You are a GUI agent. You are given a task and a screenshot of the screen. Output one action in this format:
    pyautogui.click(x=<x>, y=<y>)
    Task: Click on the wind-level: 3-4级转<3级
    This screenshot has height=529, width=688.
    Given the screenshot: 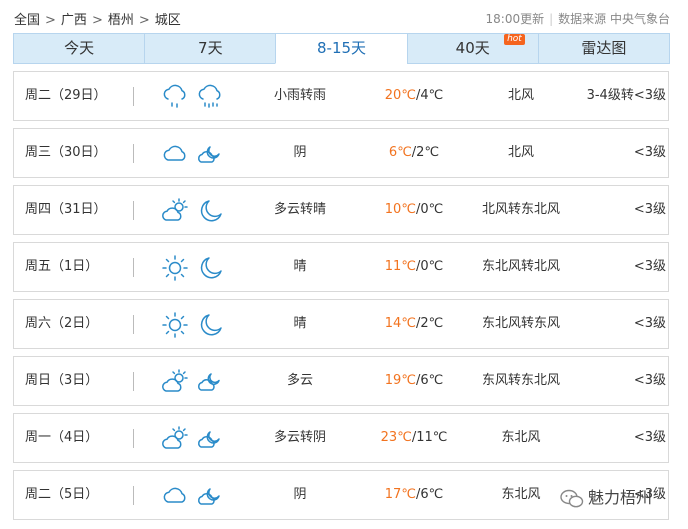 What is the action you would take?
    pyautogui.click(x=626, y=95)
    